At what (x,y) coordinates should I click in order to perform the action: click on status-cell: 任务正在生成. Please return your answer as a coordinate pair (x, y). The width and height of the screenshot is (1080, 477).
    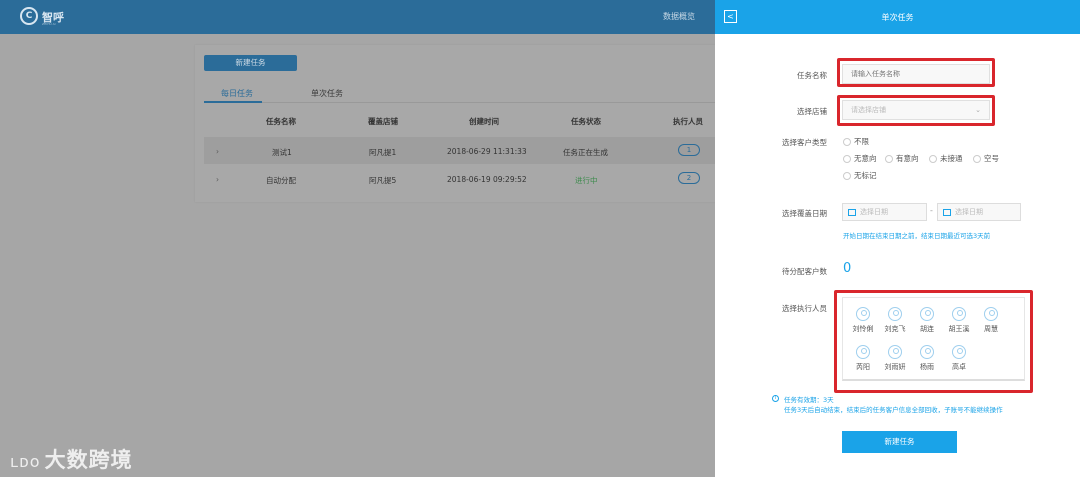
    Looking at the image, I should click on (585, 152).